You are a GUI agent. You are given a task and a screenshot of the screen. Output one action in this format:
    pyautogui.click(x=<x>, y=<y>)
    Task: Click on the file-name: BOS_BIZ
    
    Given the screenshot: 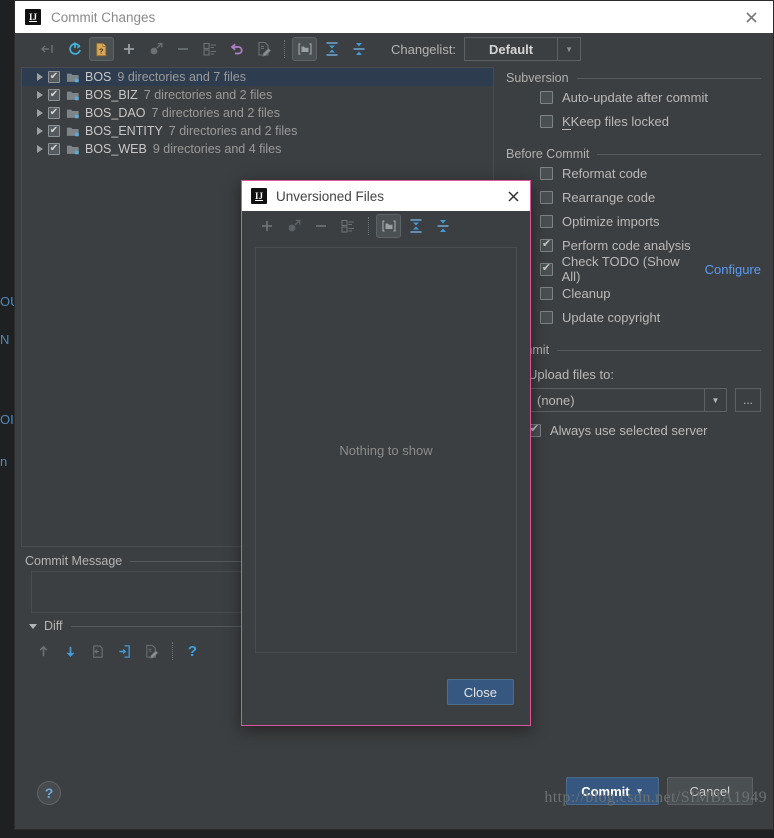 What is the action you would take?
    pyautogui.click(x=111, y=95)
    